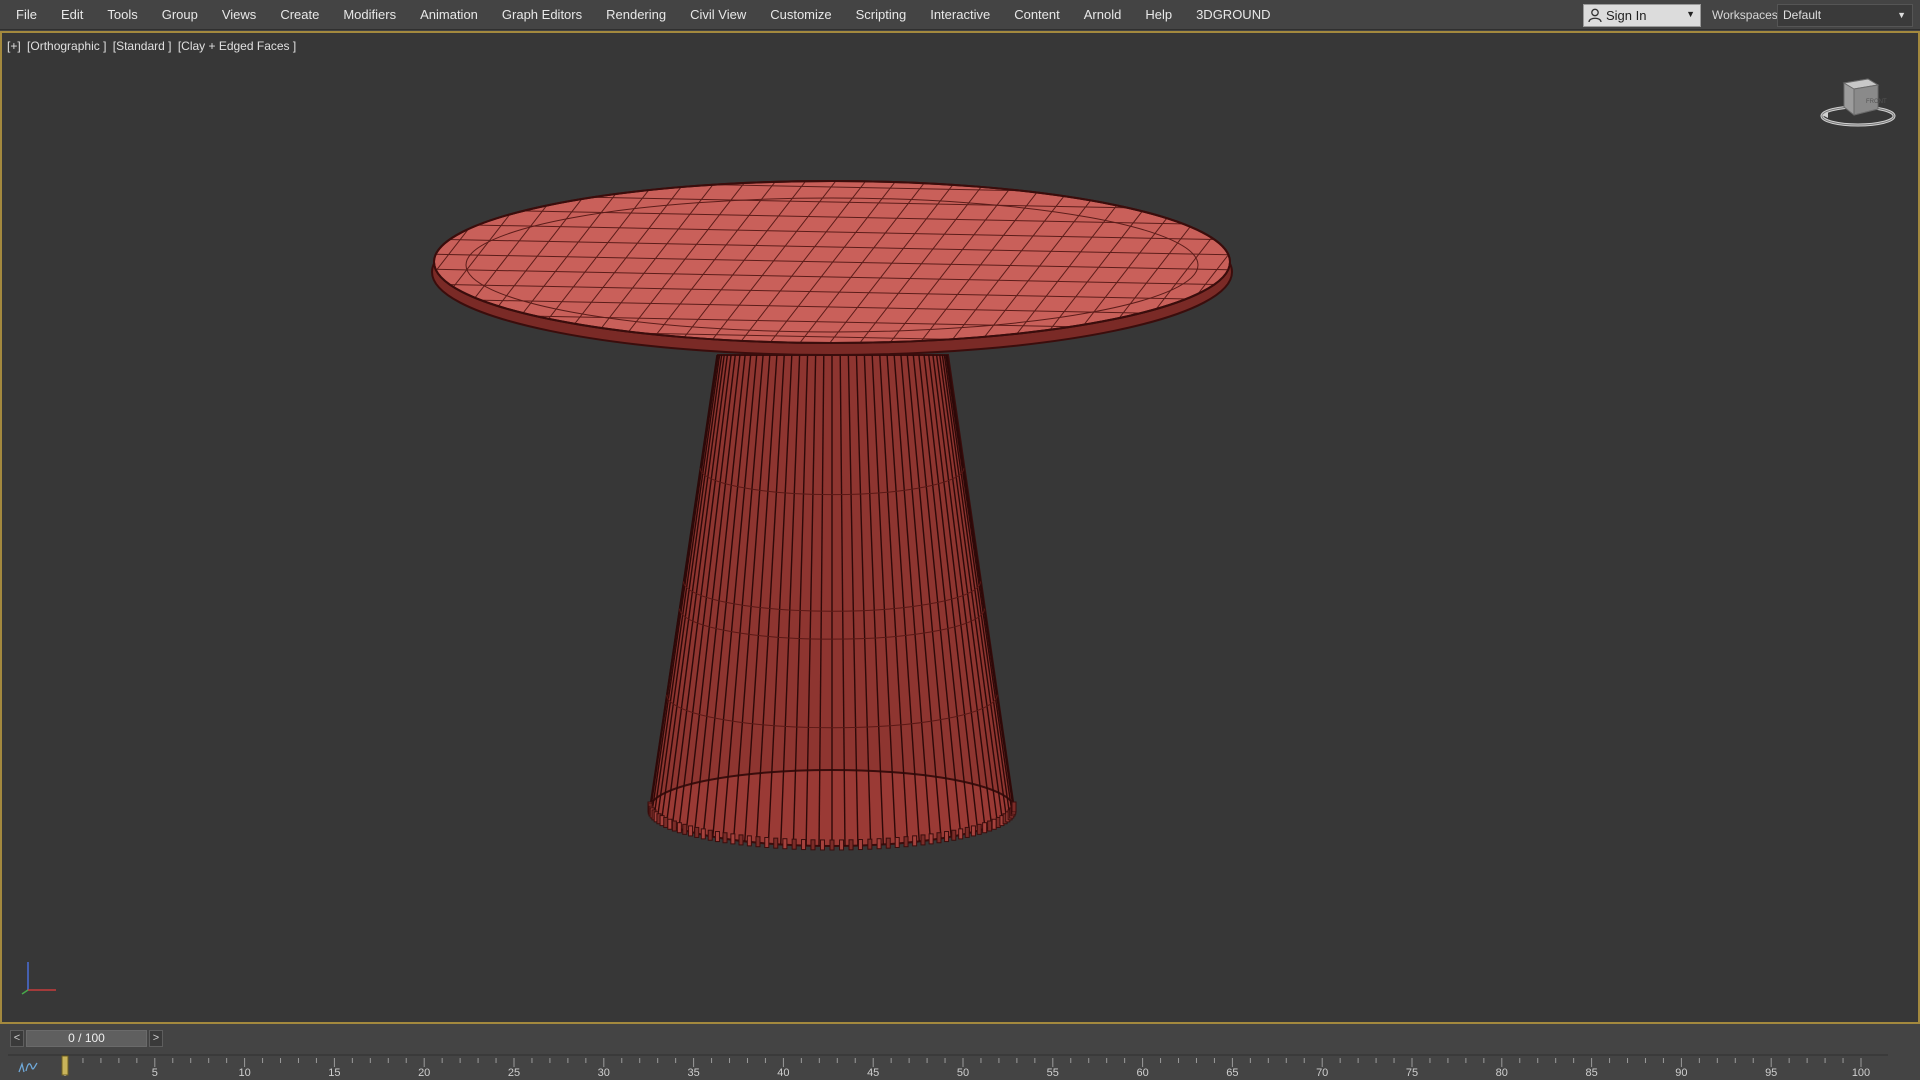 This screenshot has height=1080, width=1920. Describe the element at coordinates (239, 15) in the screenshot. I see `menu-views: Views` at that location.